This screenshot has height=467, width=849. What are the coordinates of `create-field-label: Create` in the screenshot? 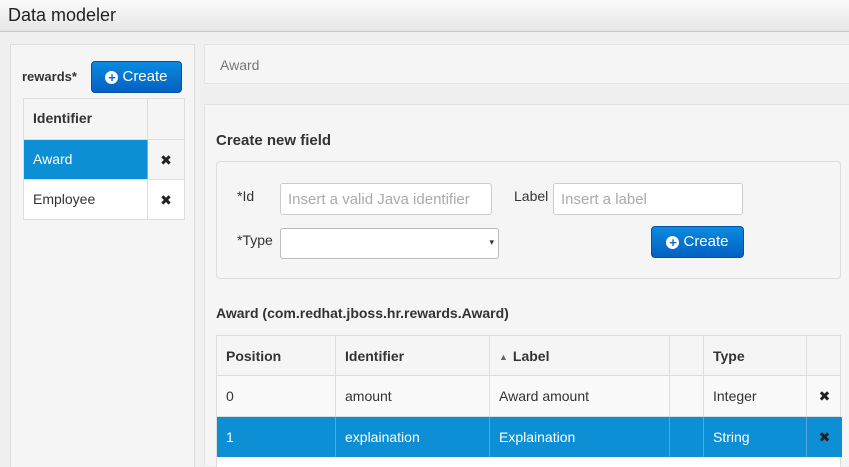 It's located at (706, 241).